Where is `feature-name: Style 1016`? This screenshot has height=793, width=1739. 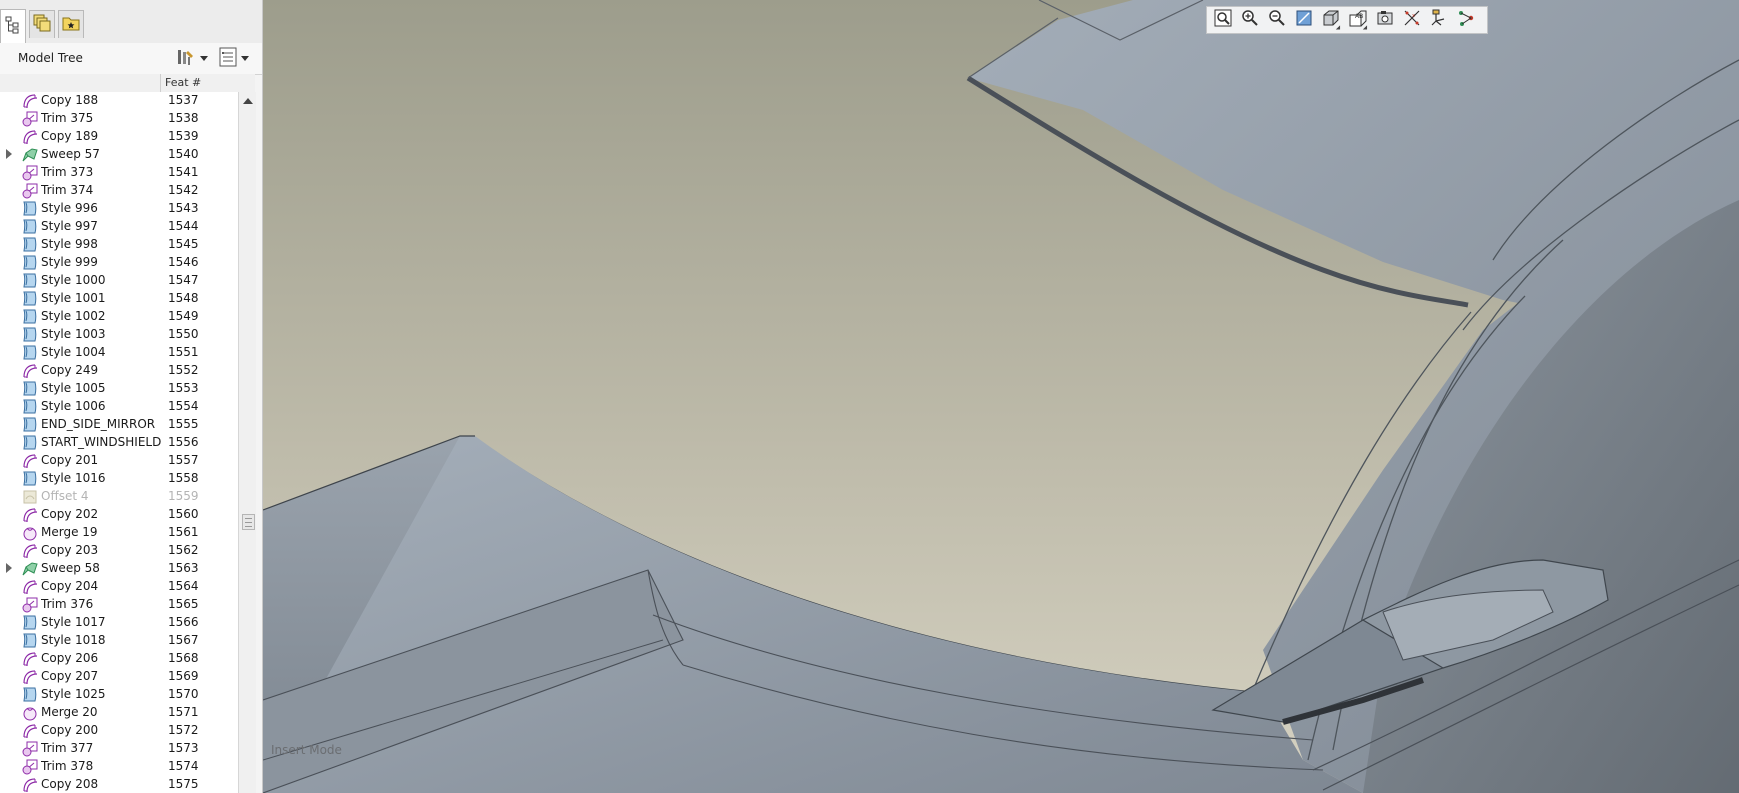 feature-name: Style 1016 is located at coordinates (73, 478).